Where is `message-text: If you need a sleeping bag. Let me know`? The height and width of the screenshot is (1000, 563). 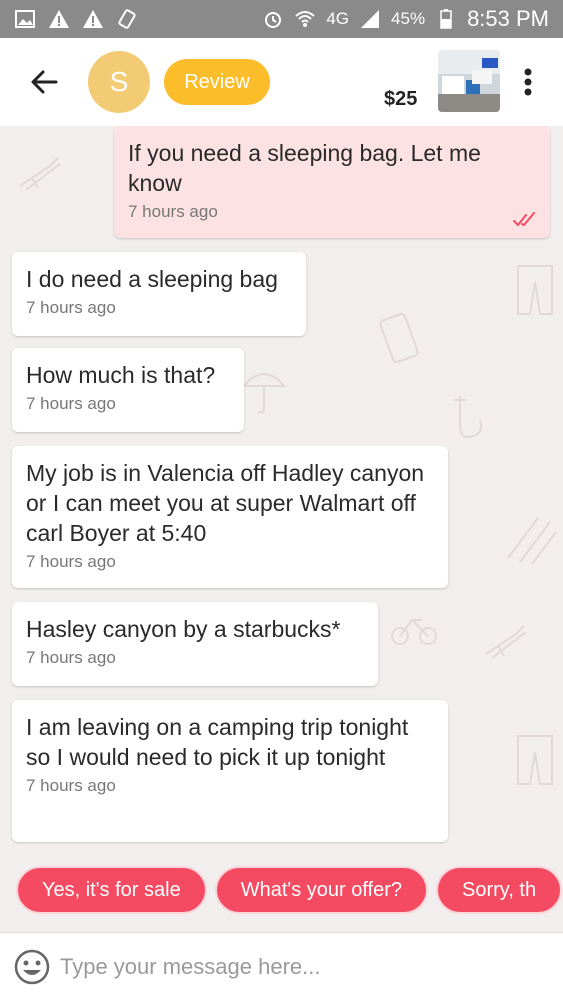
message-text: If you need a sleeping bag. Let me know is located at coordinates (304, 168).